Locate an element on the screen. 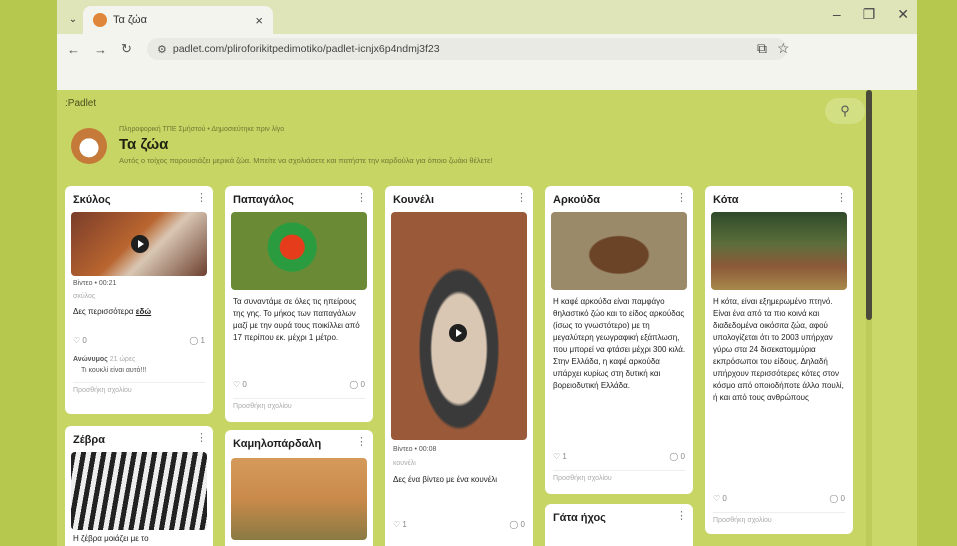 The image size is (957, 546). post-link: εδώ is located at coordinates (143, 311).